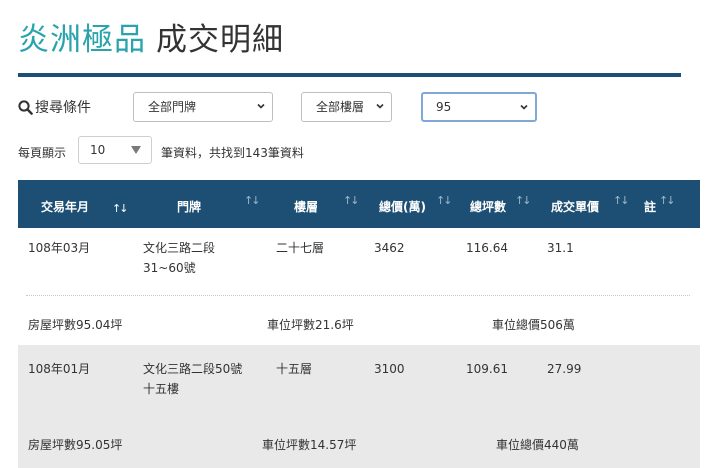 The width and height of the screenshot is (720, 468). Describe the element at coordinates (25, 109) in the screenshot. I see `search-icon` at that location.